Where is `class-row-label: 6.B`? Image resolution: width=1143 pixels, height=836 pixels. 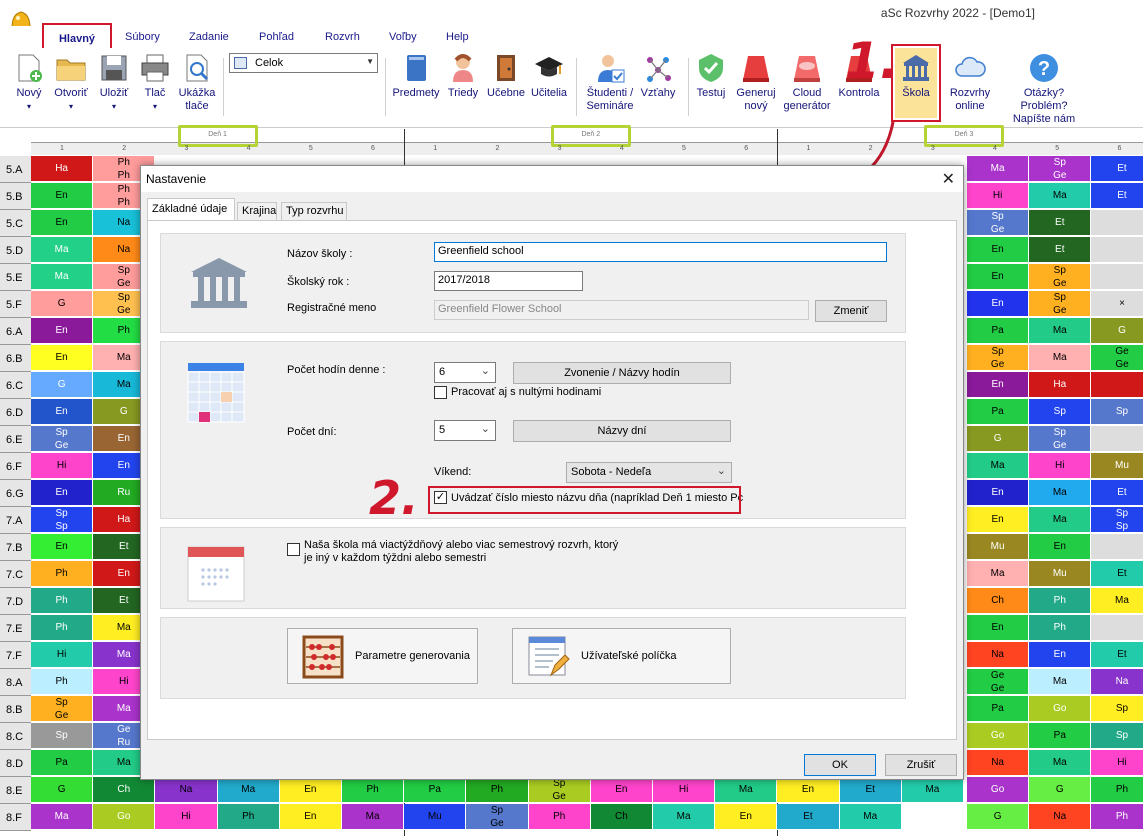 class-row-label: 6.B is located at coordinates (15, 358).